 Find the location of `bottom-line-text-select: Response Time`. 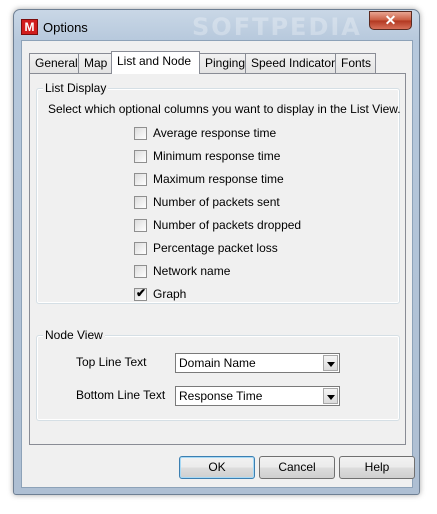

bottom-line-text-select: Response Time is located at coordinates (257, 396).